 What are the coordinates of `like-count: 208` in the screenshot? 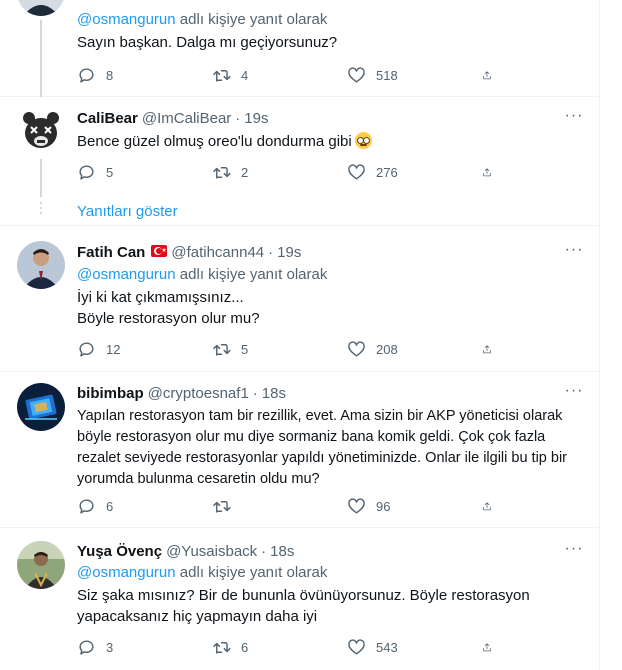 It's located at (387, 349).